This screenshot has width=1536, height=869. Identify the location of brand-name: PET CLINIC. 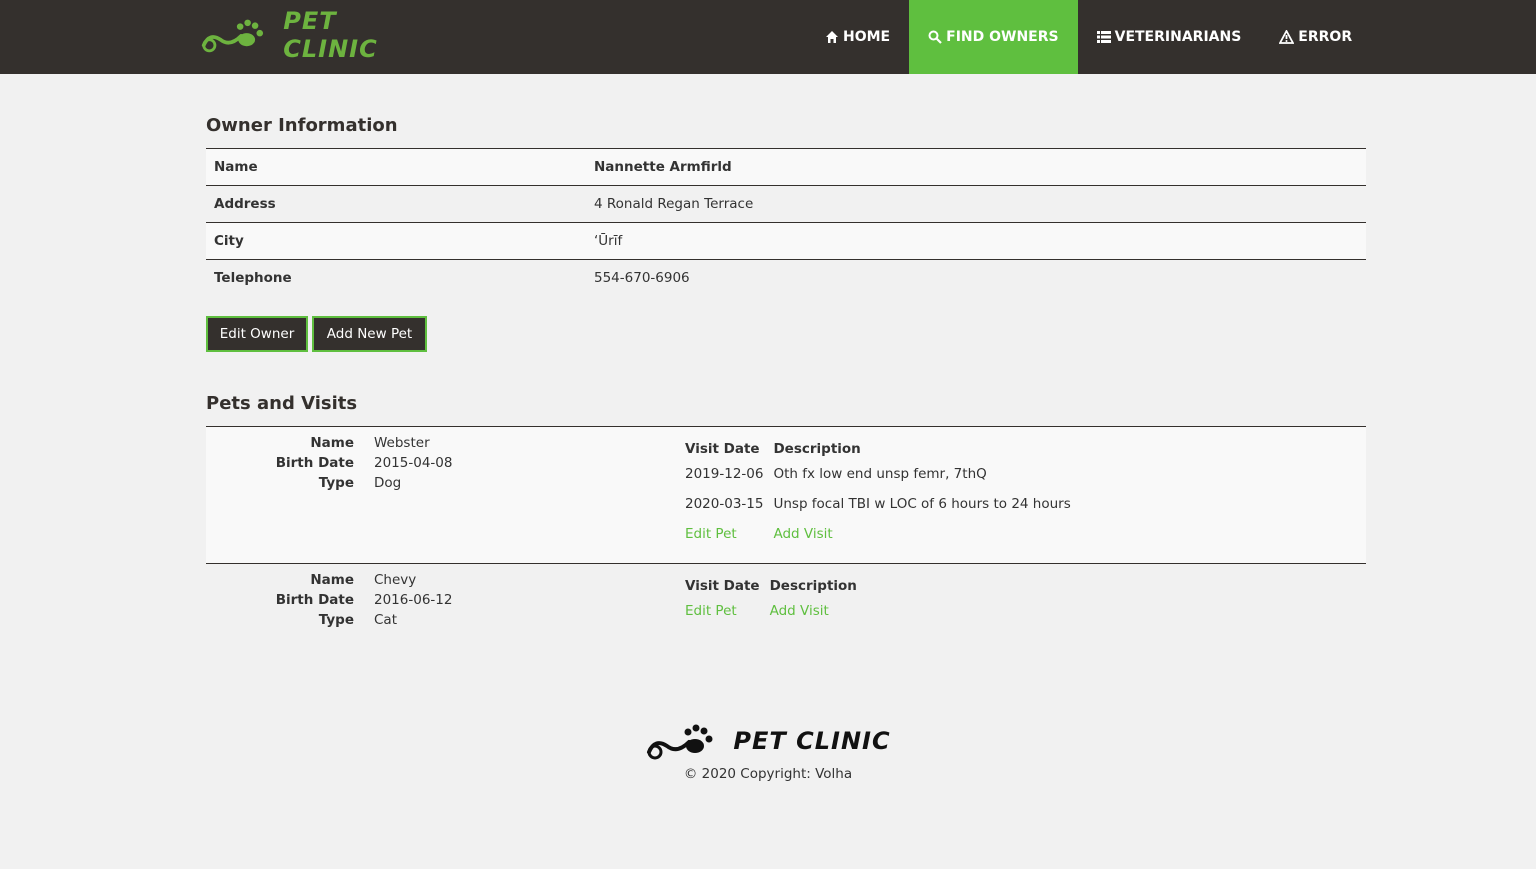
(330, 35).